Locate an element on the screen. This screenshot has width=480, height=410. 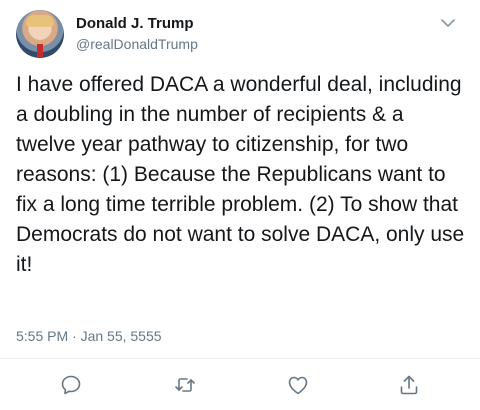
reply-icon is located at coordinates (71, 385).